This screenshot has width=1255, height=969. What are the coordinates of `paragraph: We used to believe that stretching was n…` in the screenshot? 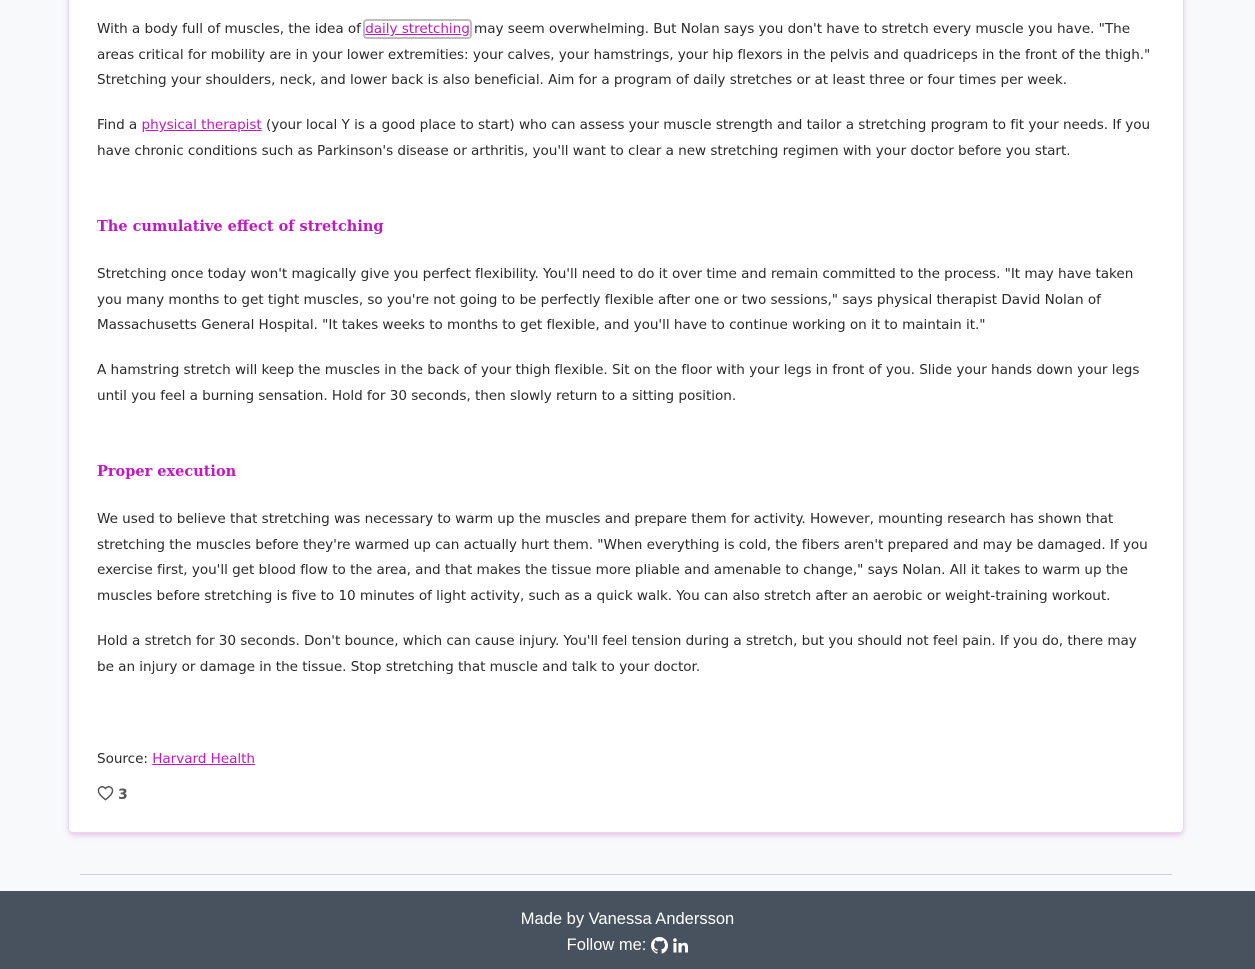 It's located at (622, 557).